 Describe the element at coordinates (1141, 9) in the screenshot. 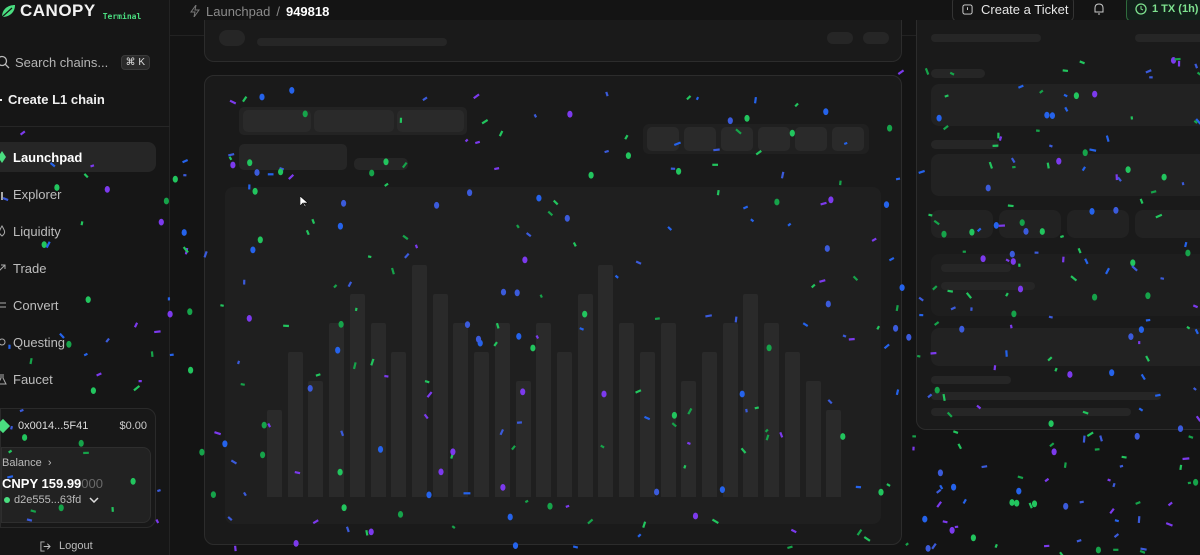

I see `clock-icon` at that location.